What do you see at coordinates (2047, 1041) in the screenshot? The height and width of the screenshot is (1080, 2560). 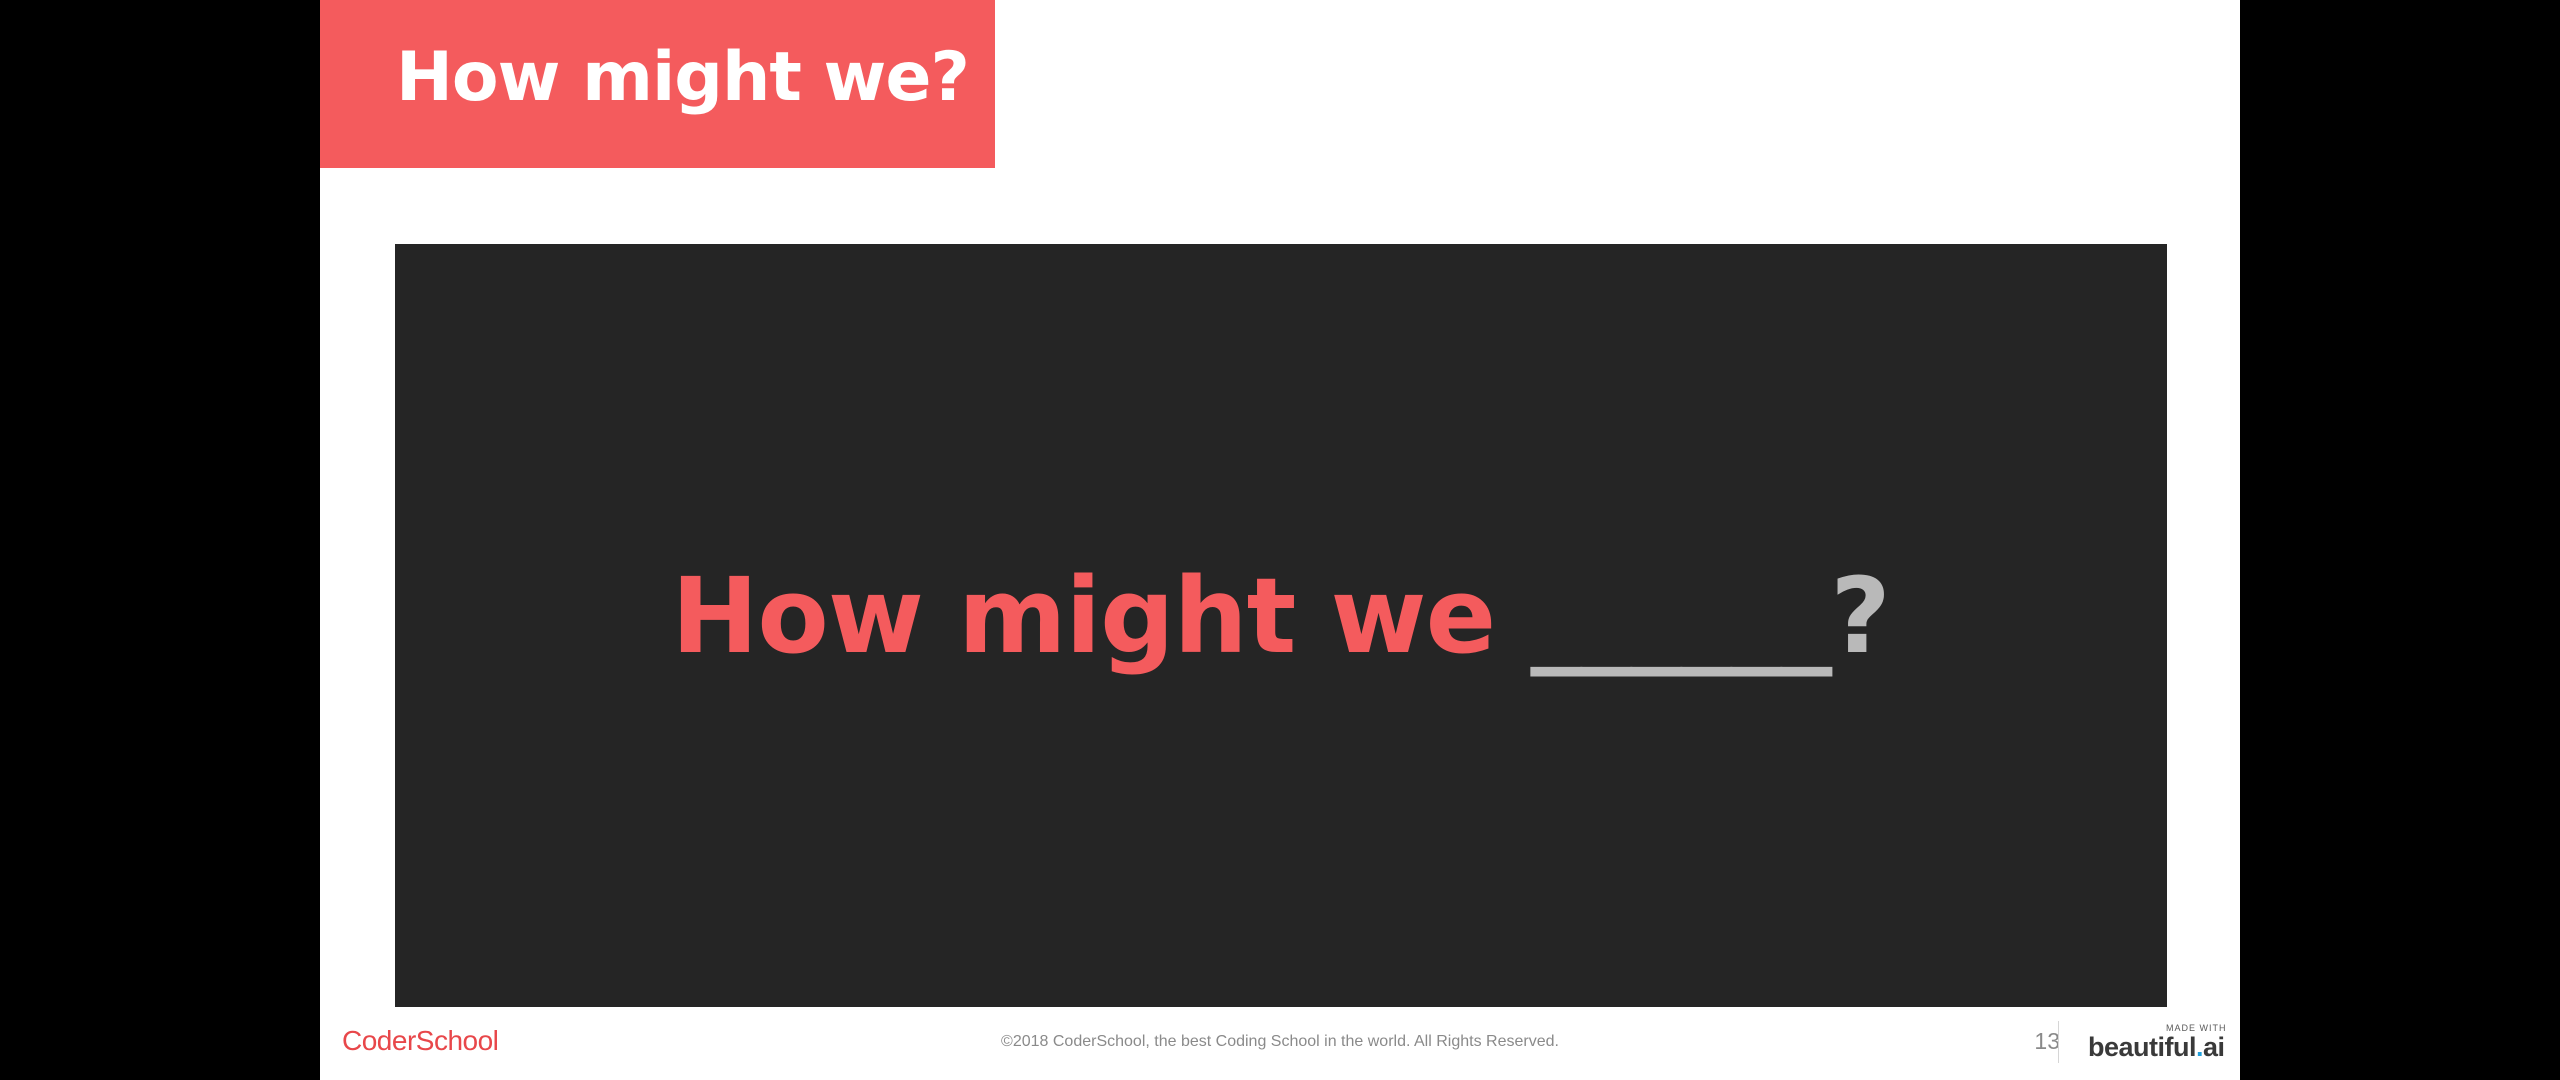 I see `page-number: 13` at bounding box center [2047, 1041].